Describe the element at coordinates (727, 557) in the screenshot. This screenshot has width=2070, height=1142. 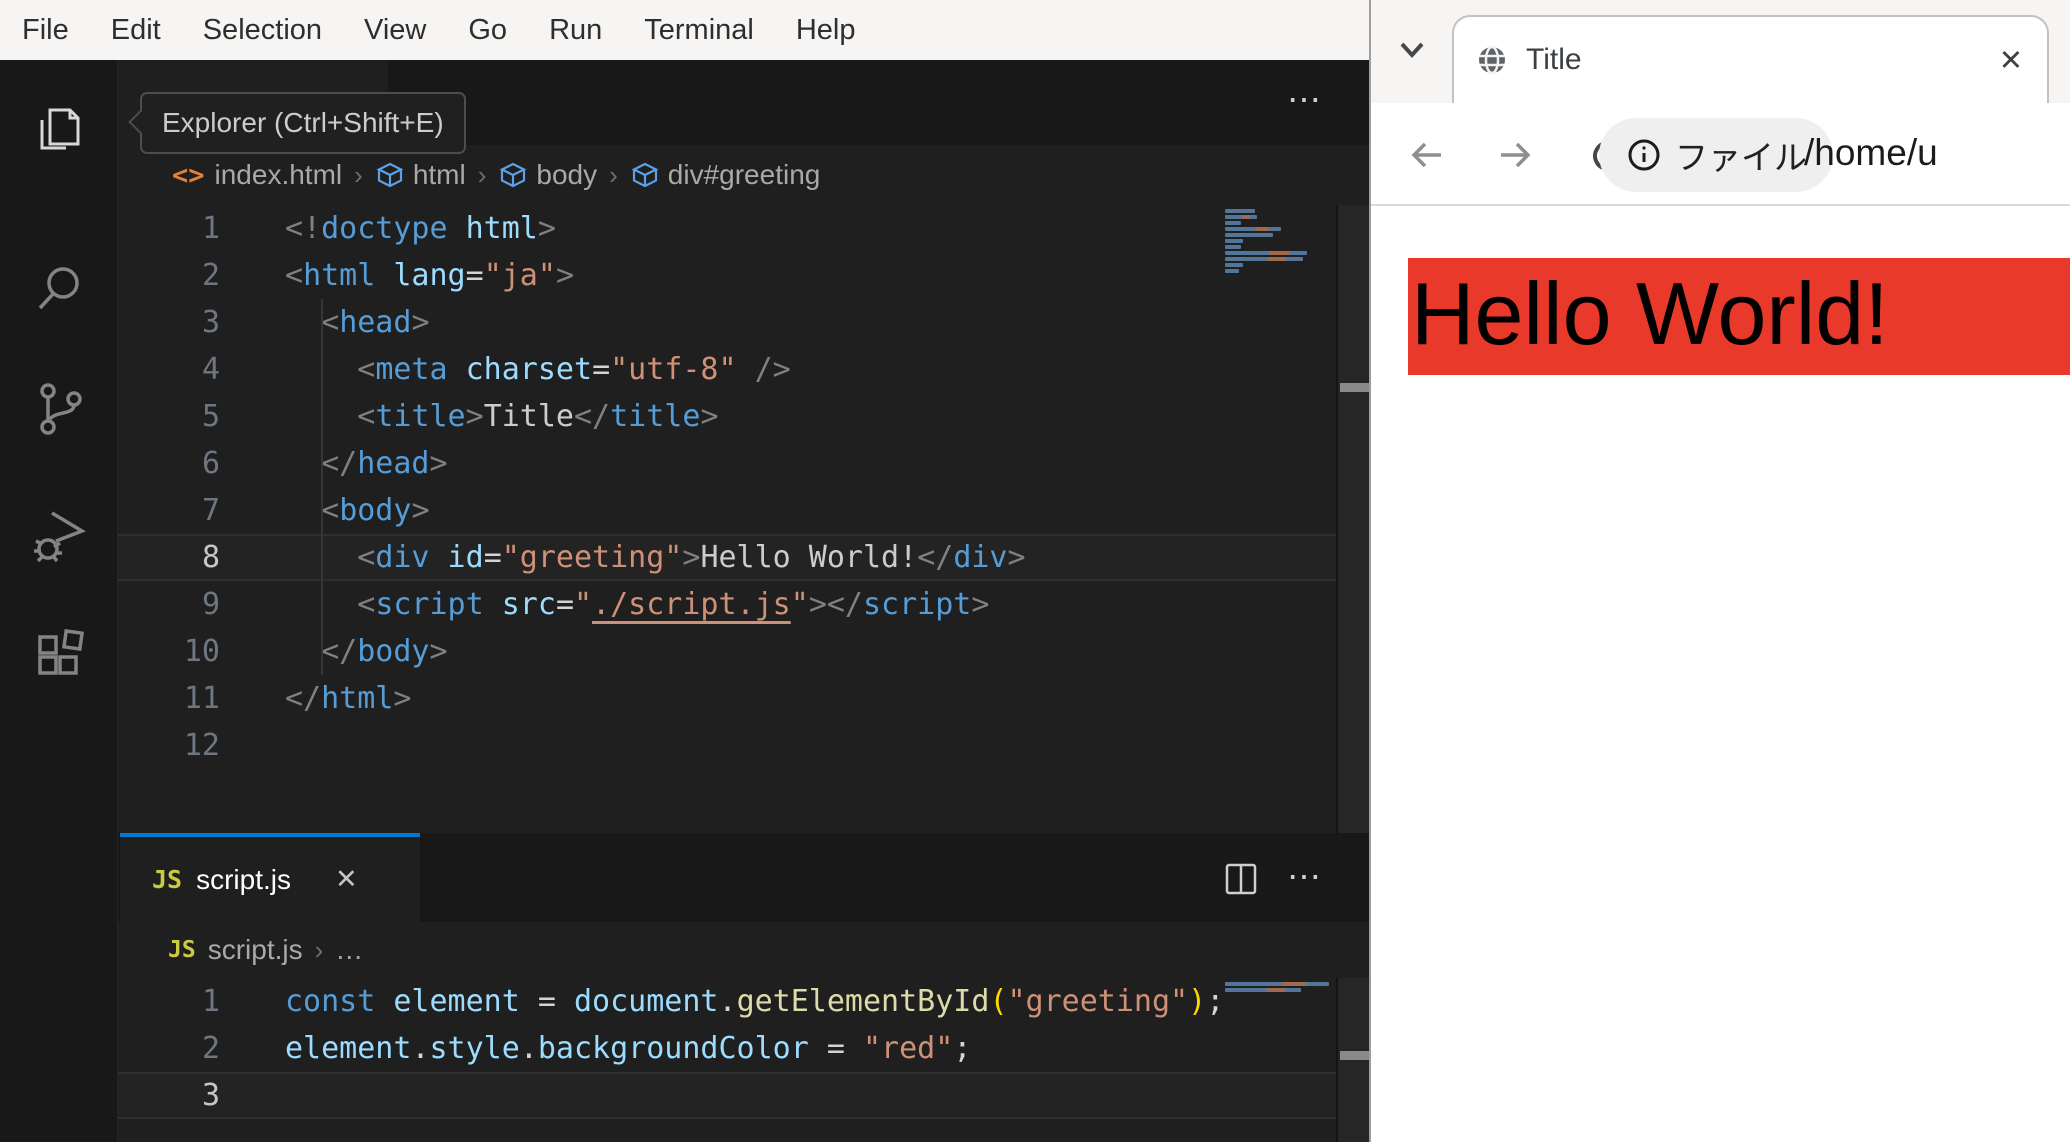
I see `code-line: 8 <div id="greeting">Hello World!</div>` at that location.